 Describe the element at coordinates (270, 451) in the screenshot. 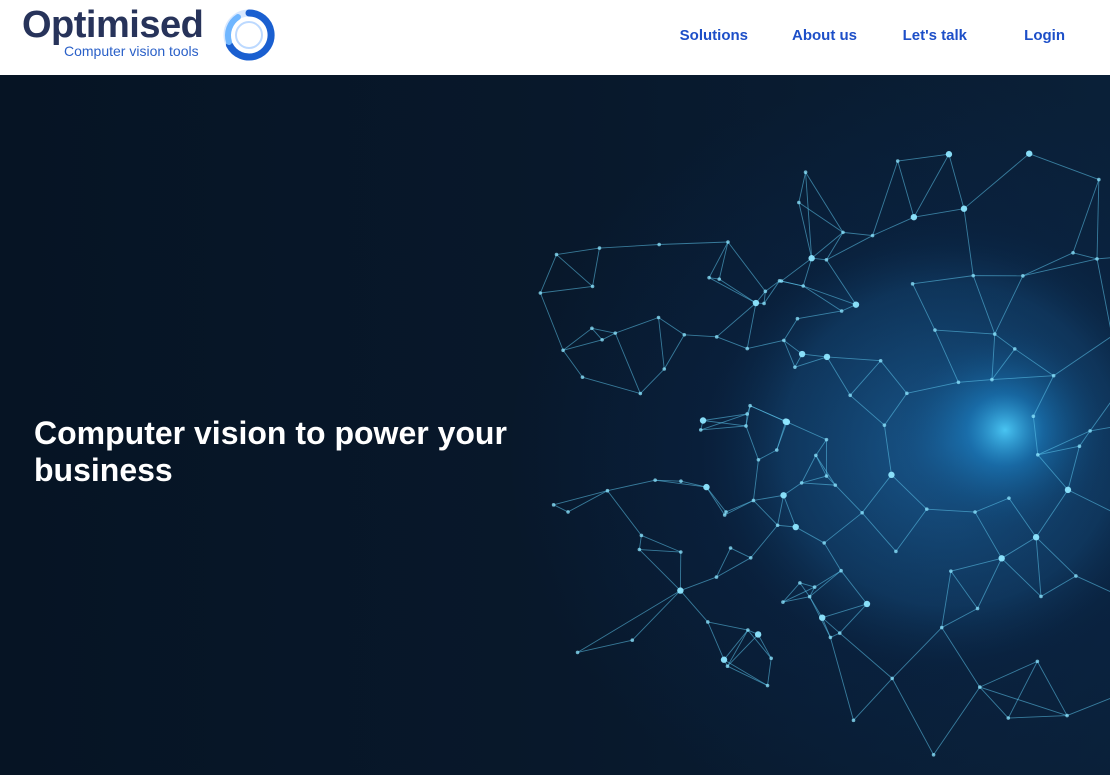

I see `hero-title: Computer vision to power your business` at that location.